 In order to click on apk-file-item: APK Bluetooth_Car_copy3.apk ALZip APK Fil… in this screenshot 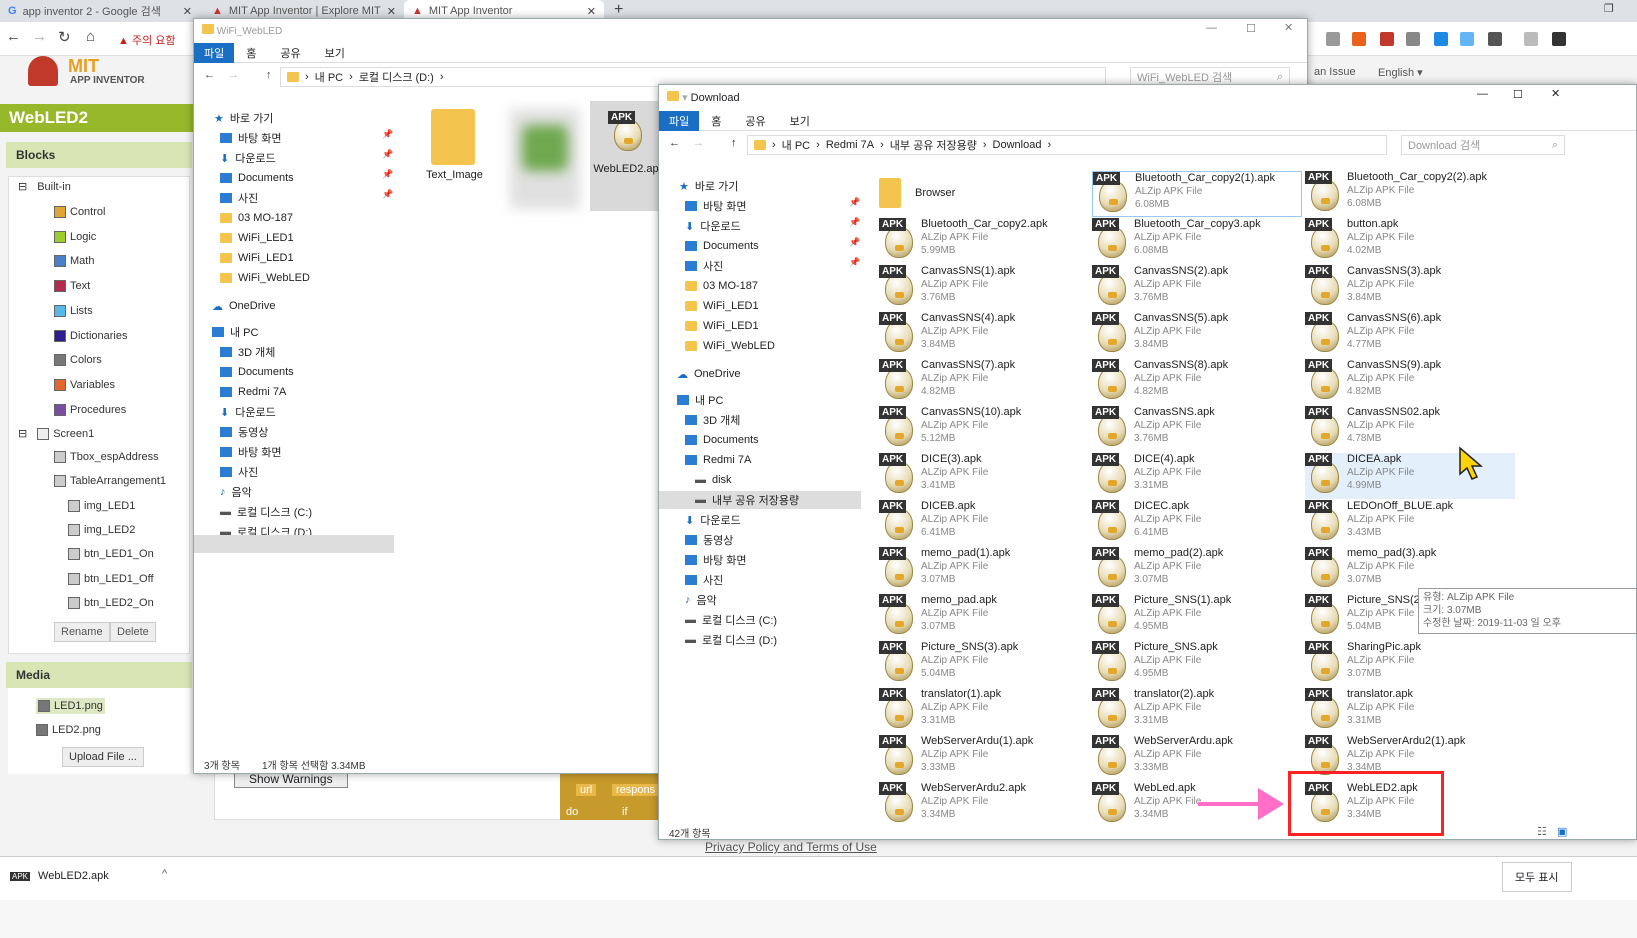, I will do `click(1197, 241)`.